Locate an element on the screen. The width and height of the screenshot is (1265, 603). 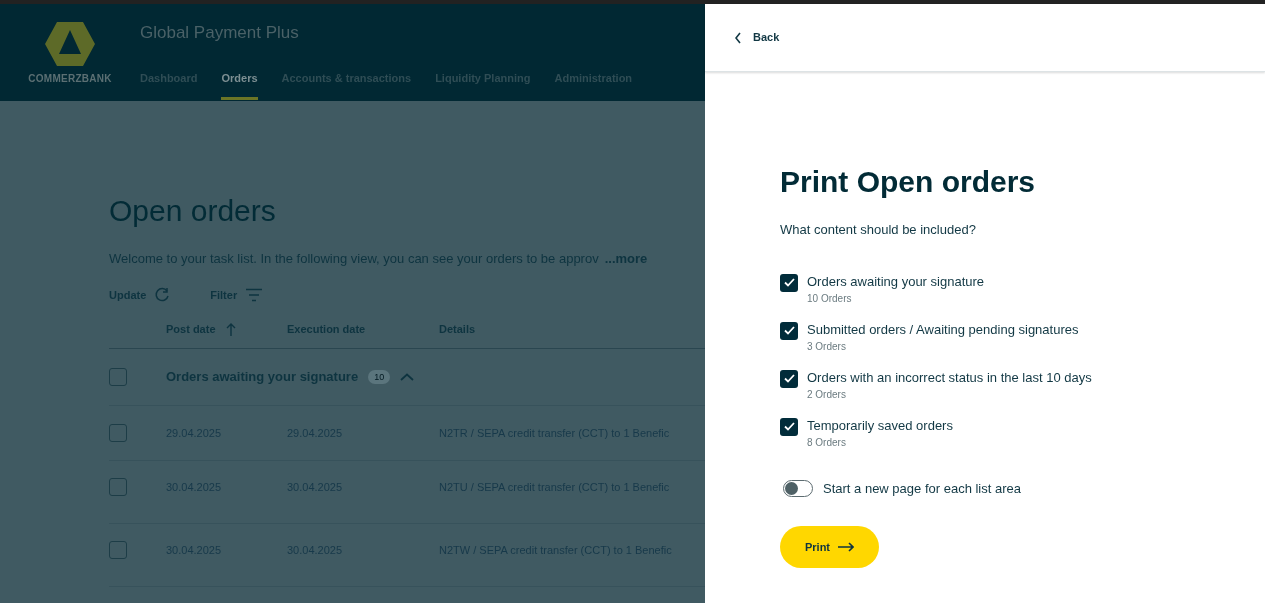
panel-title: Print Open orders is located at coordinates (908, 182).